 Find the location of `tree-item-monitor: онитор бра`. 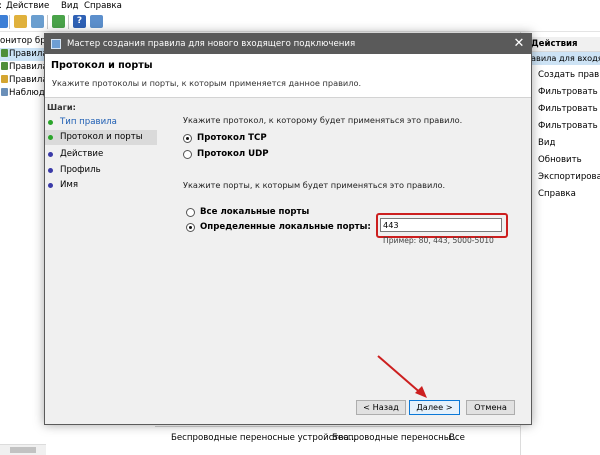

tree-item-monitor: онитор бра is located at coordinates (23, 41).